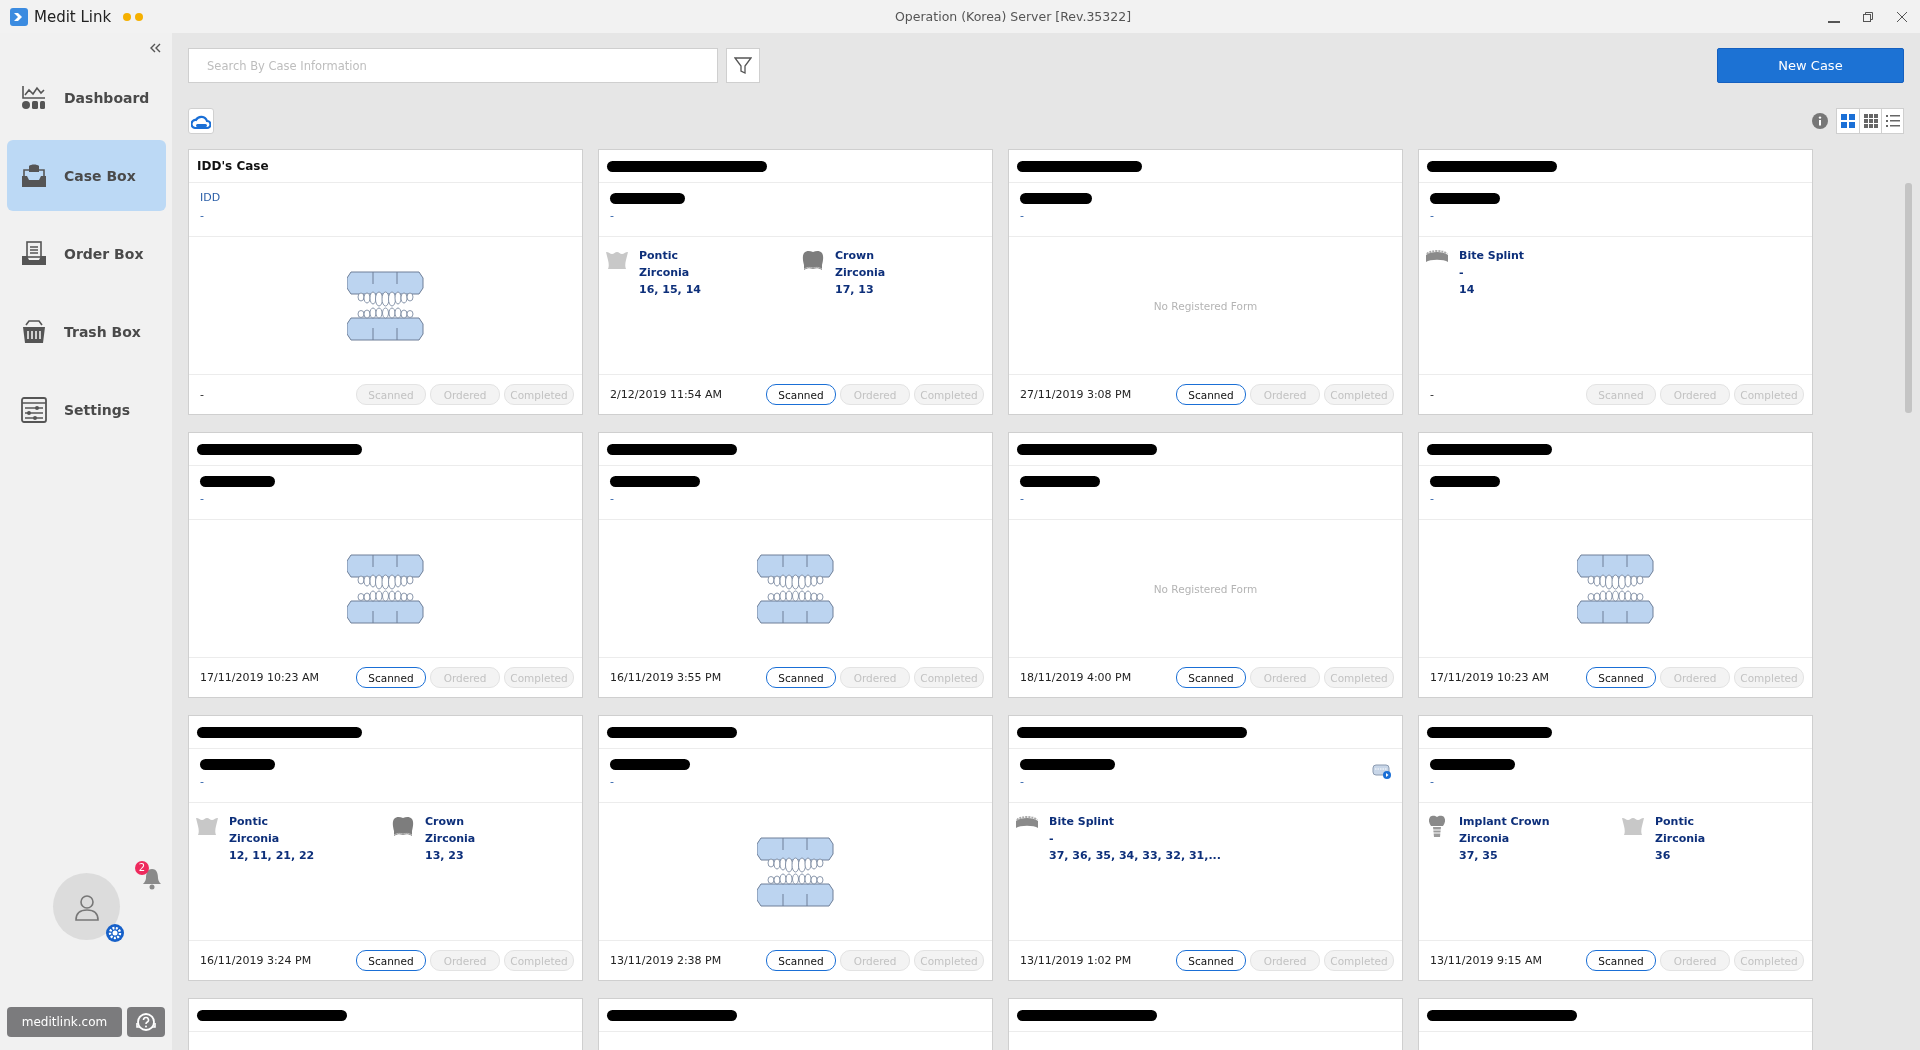 Image resolution: width=1920 pixels, height=1050 pixels. What do you see at coordinates (86, 331) in the screenshot?
I see `nav-item: Trash Box` at bounding box center [86, 331].